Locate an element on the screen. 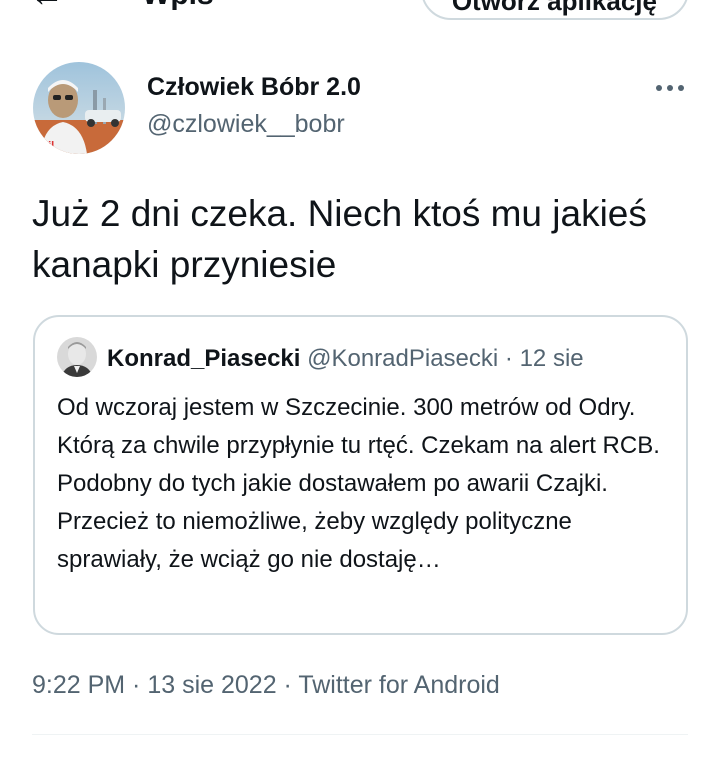 This screenshot has width=720, height=775. quoted-name: Konrad_Piasecki is located at coordinates (203, 358).